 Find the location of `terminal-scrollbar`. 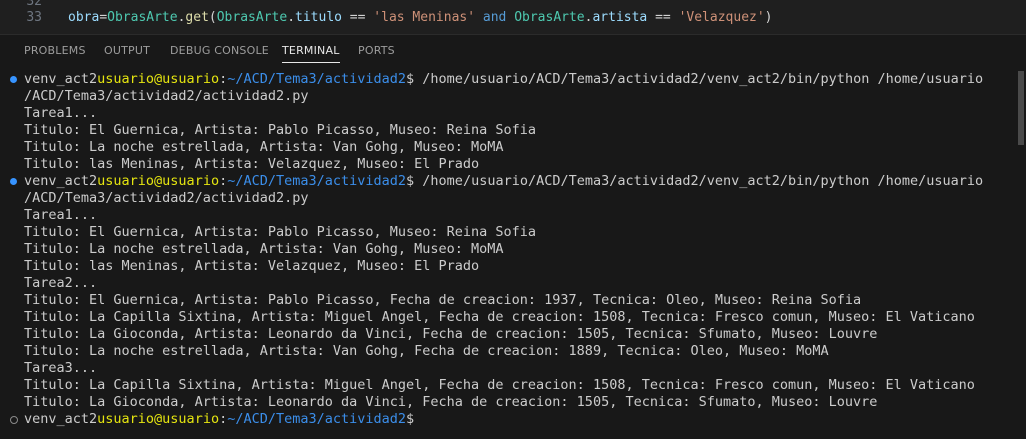

terminal-scrollbar is located at coordinates (1021, 254).